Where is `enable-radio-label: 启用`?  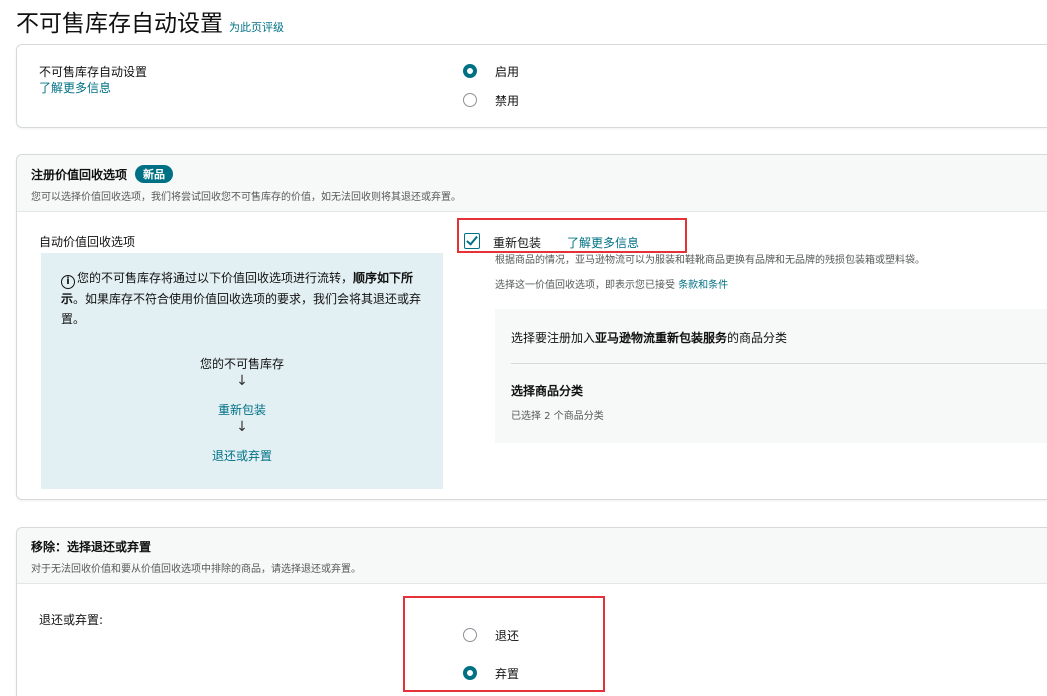
enable-radio-label: 启用 is located at coordinates (507, 71).